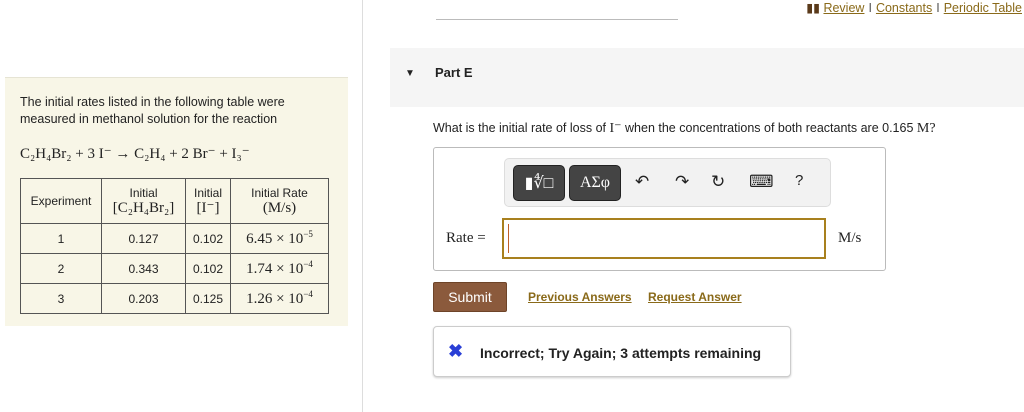  Describe the element at coordinates (761, 182) in the screenshot. I see `keyboard-icon: ⌨` at that location.